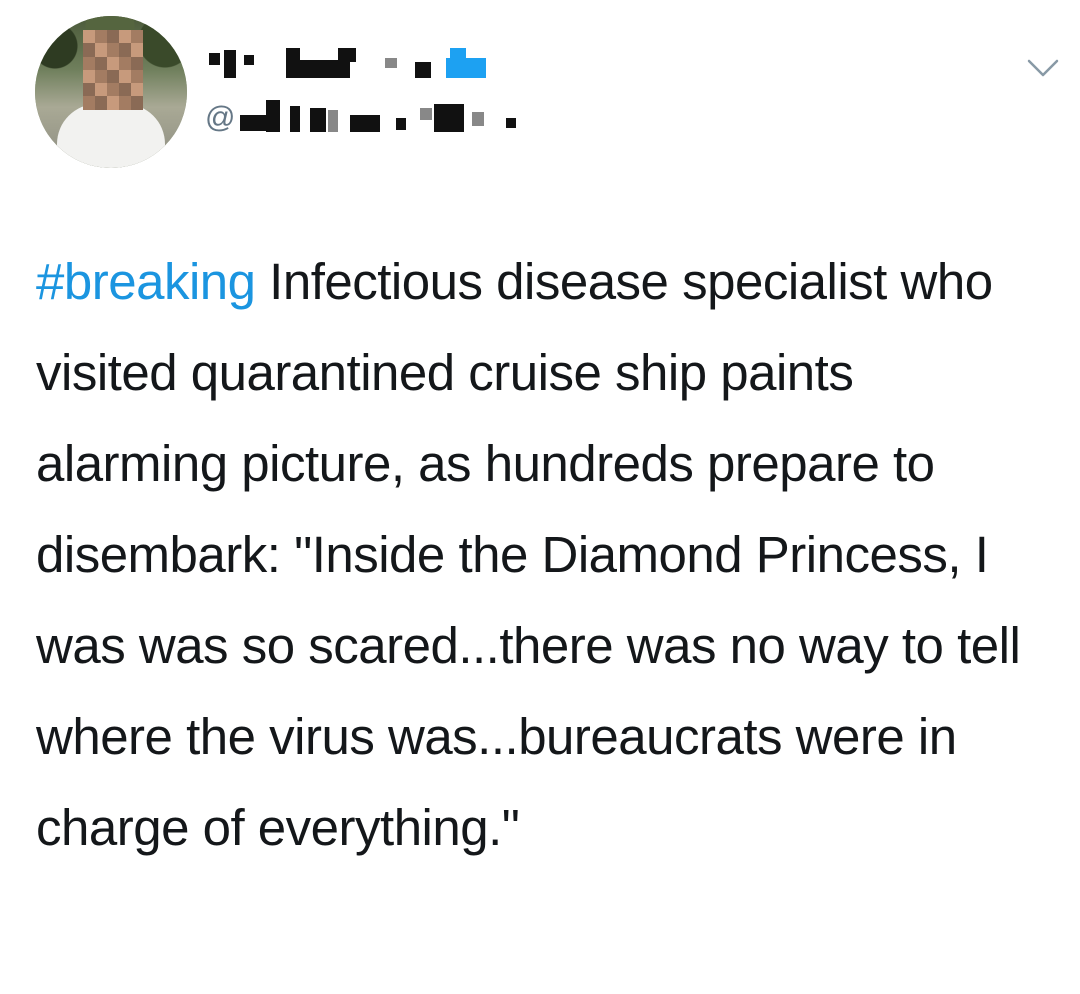  I want to click on handle-at-sign: @, so click(220, 117).